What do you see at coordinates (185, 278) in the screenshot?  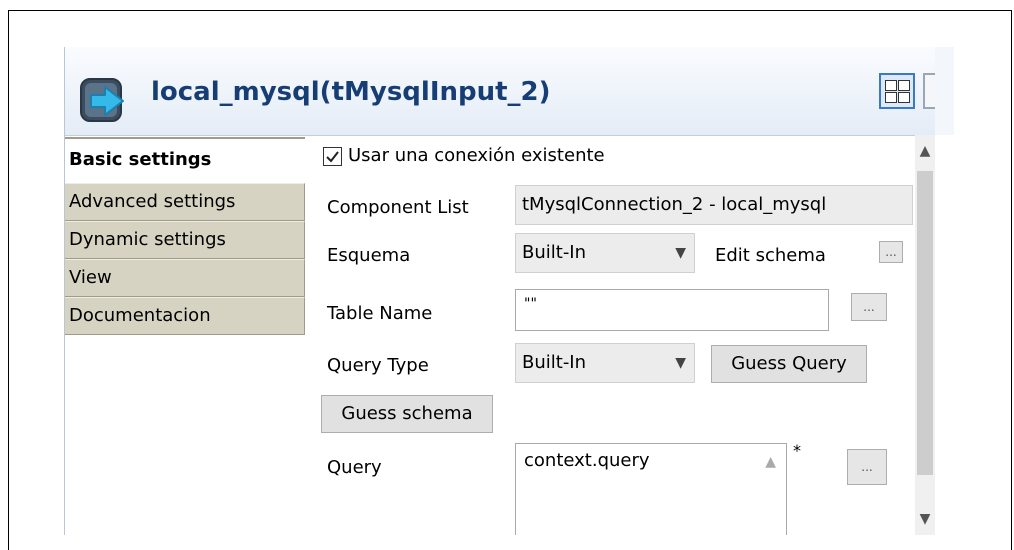 I see `tab-view: View` at bounding box center [185, 278].